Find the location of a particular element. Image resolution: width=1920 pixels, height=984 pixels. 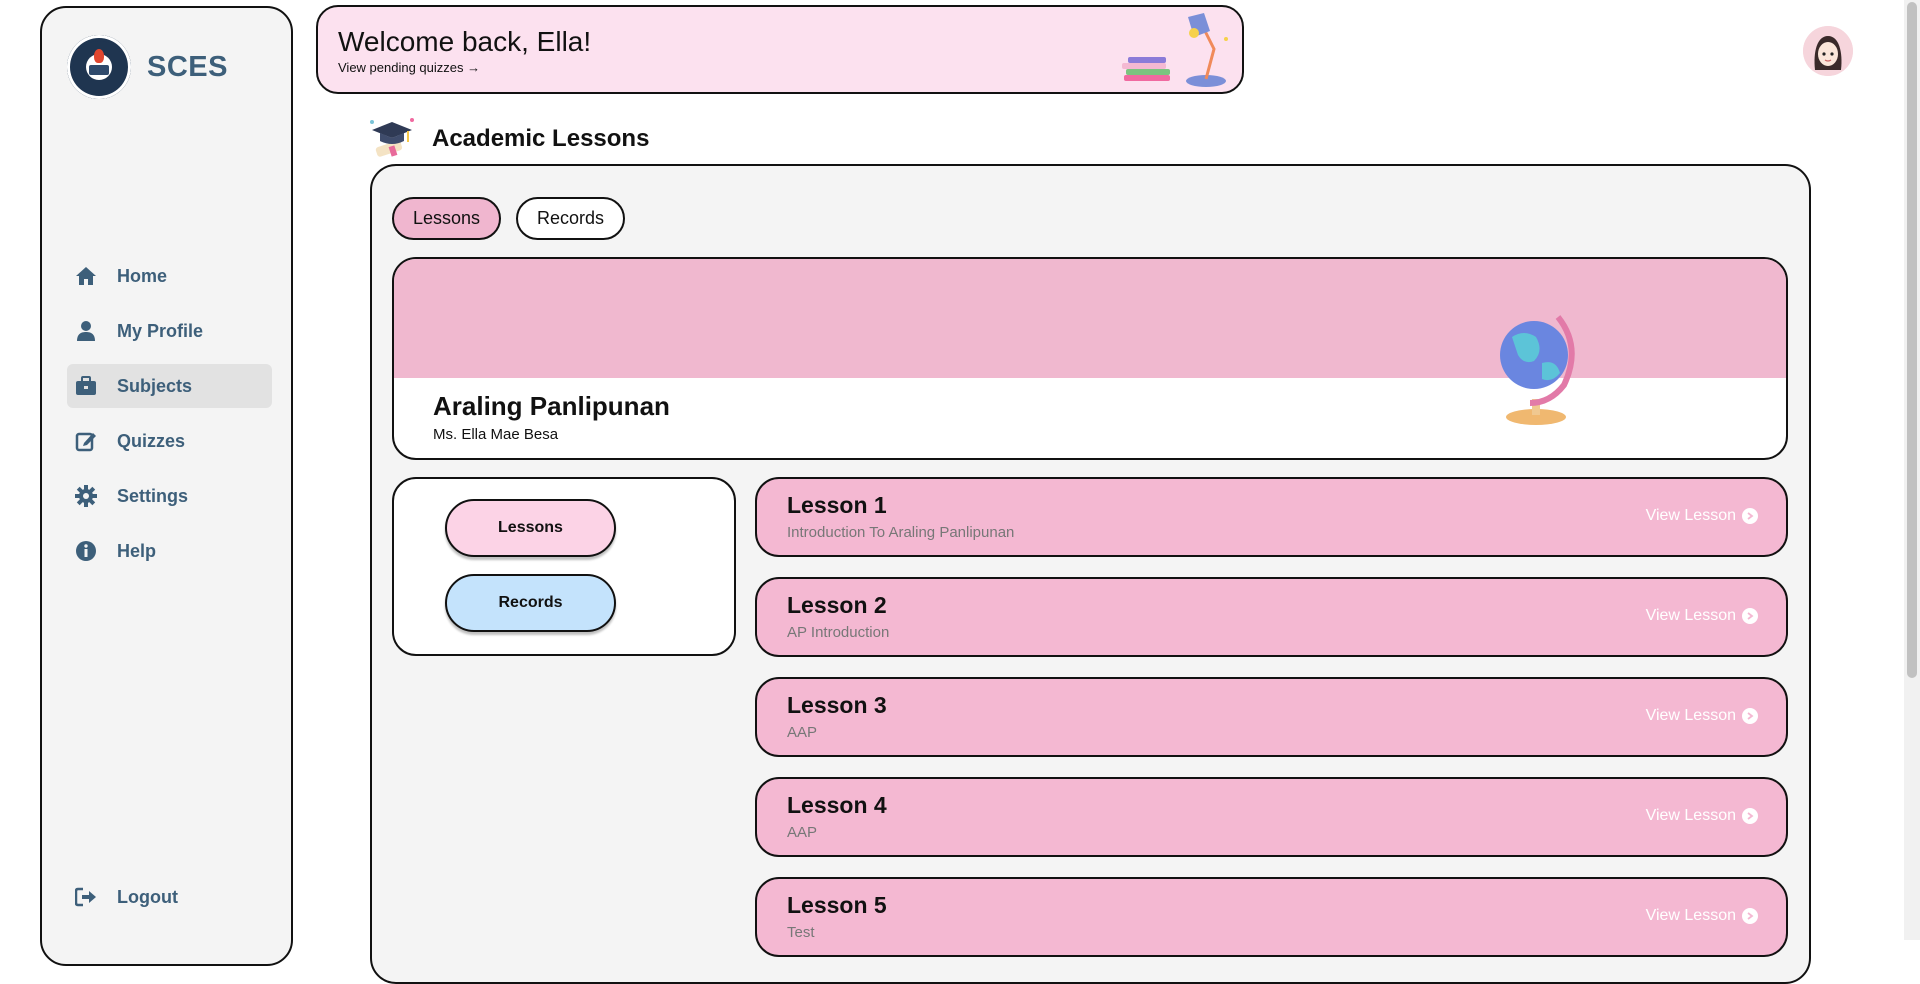

subject-card: Araling Panlipunan Ms. Ella Mae Besa is located at coordinates (1090, 358).